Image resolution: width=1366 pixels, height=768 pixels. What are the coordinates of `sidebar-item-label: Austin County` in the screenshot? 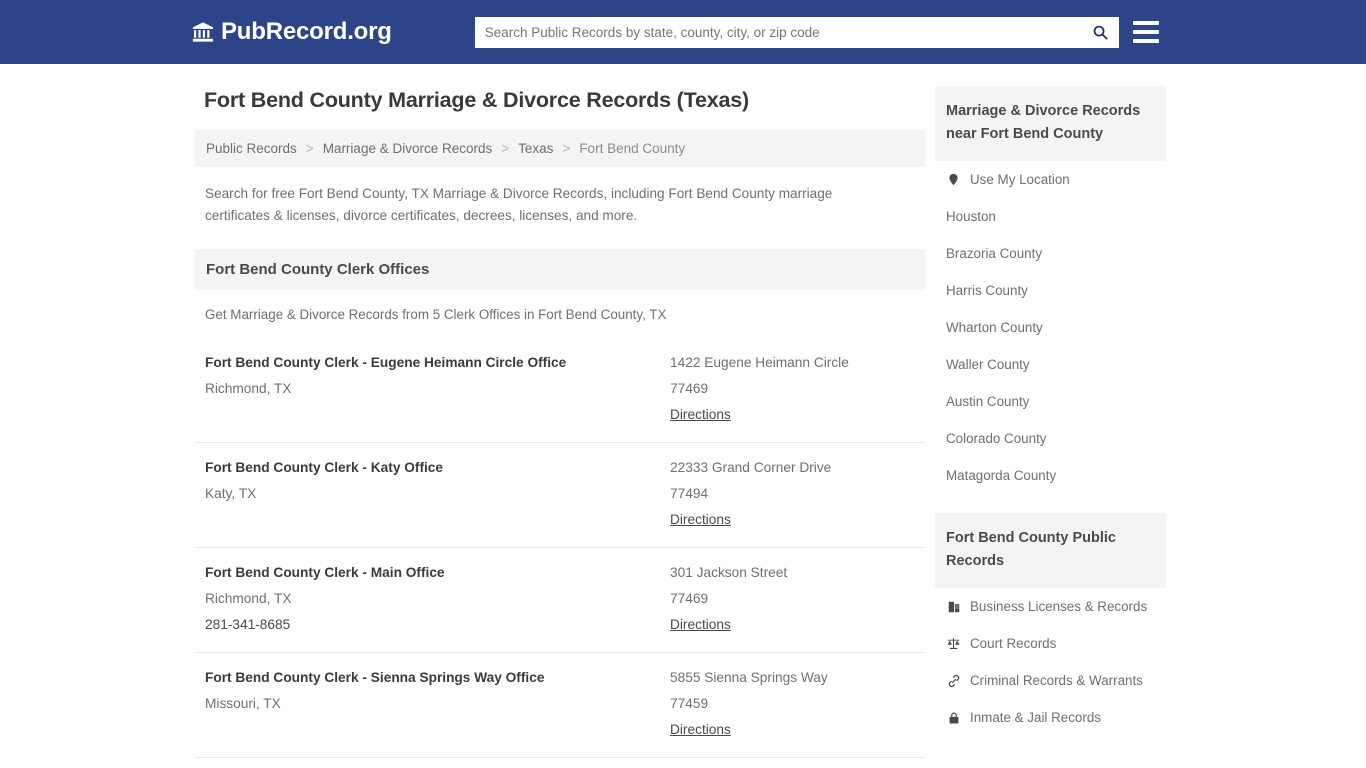 It's located at (988, 401).